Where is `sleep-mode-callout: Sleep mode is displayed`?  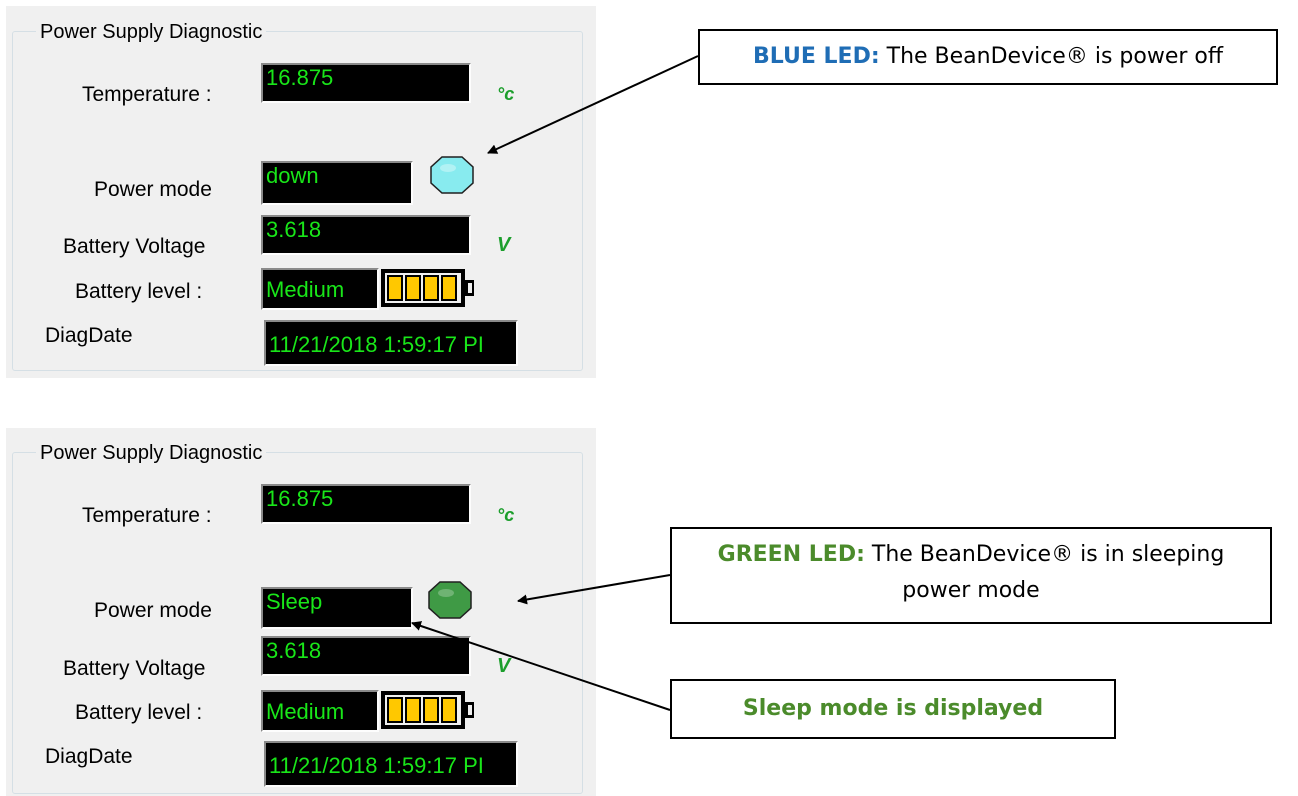
sleep-mode-callout: Sleep mode is displayed is located at coordinates (893, 709).